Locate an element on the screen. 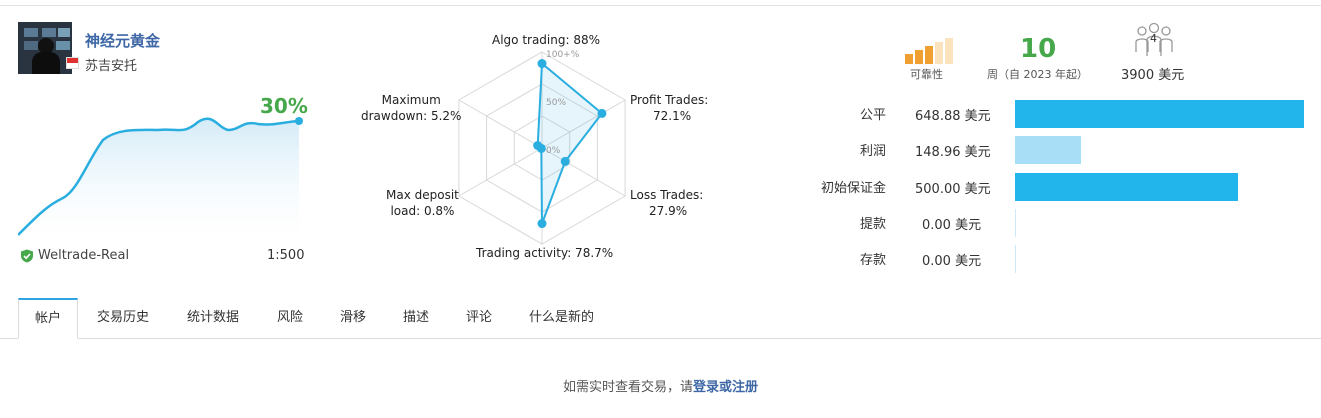 This screenshot has height=418, width=1321. tab-description: 描述 is located at coordinates (416, 318).